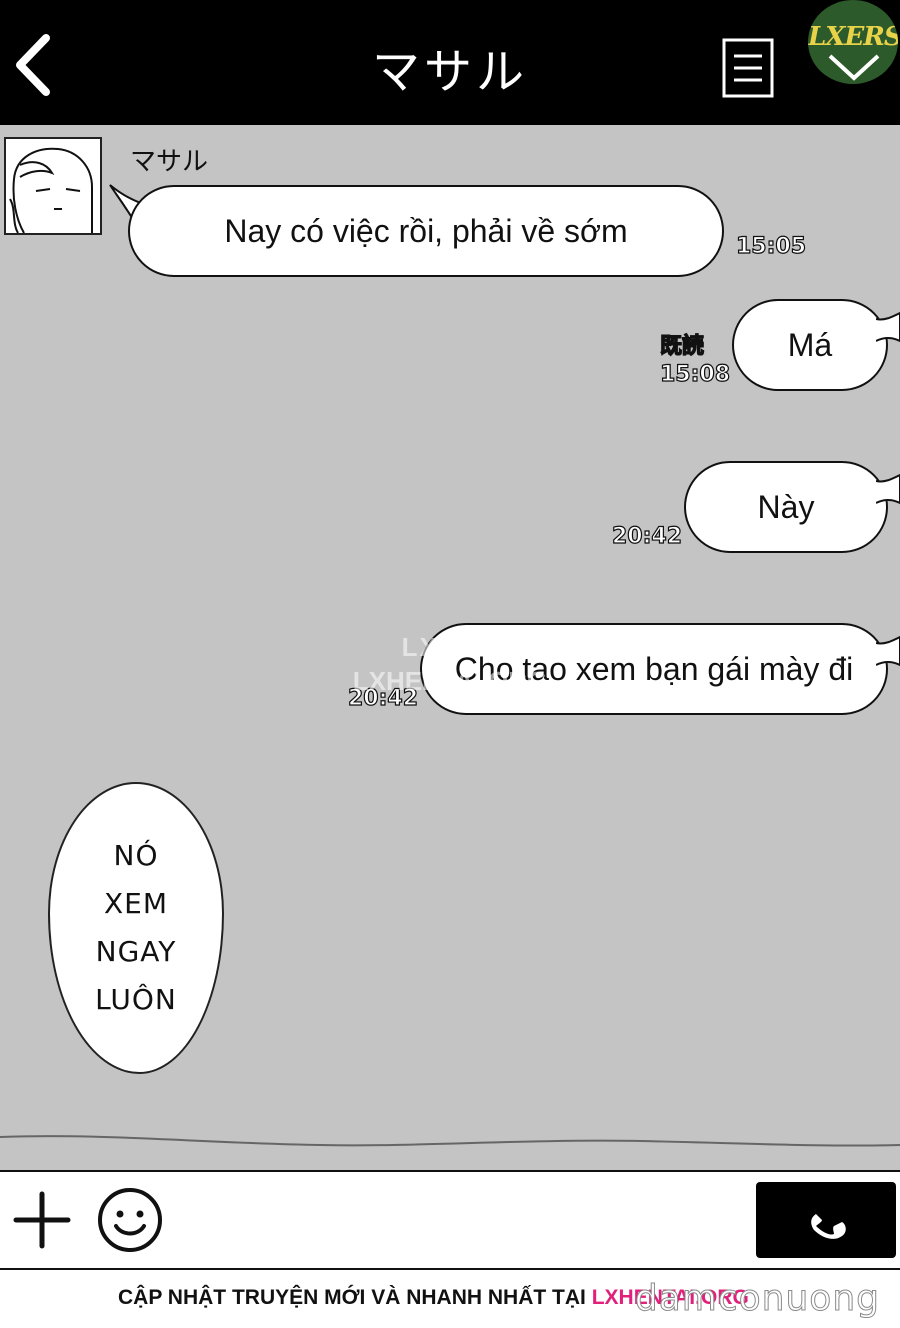 The image size is (900, 1328). I want to click on menu-button, so click(748, 68).